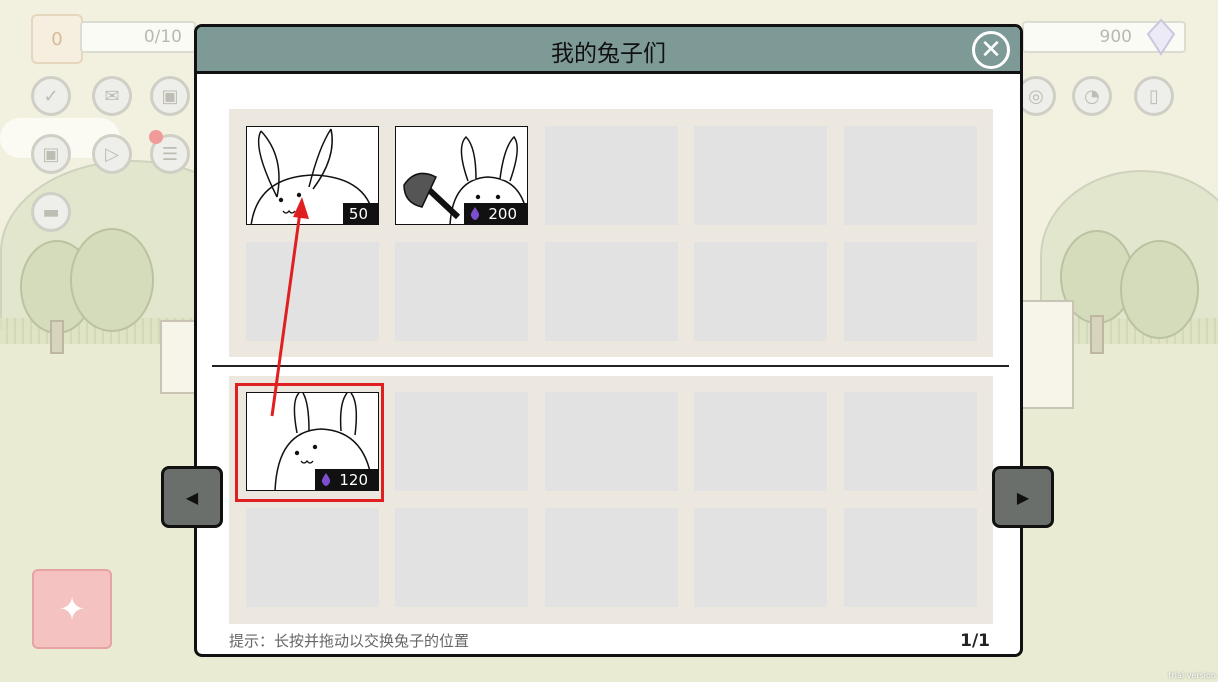 This screenshot has height=682, width=1218. Describe the element at coordinates (461, 175) in the screenshot. I see `bunny-card: 200` at that location.